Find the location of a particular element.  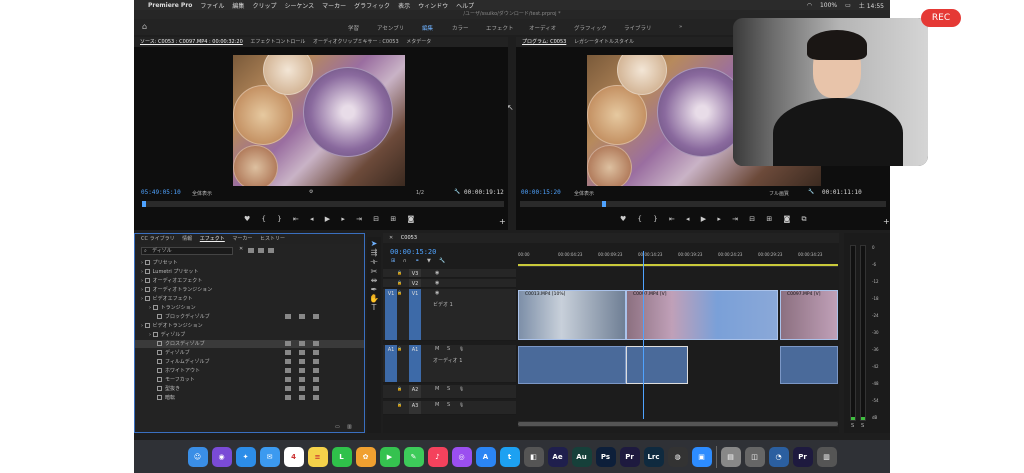

dock-siri-icon: ◉ is located at coordinates (221, 456).